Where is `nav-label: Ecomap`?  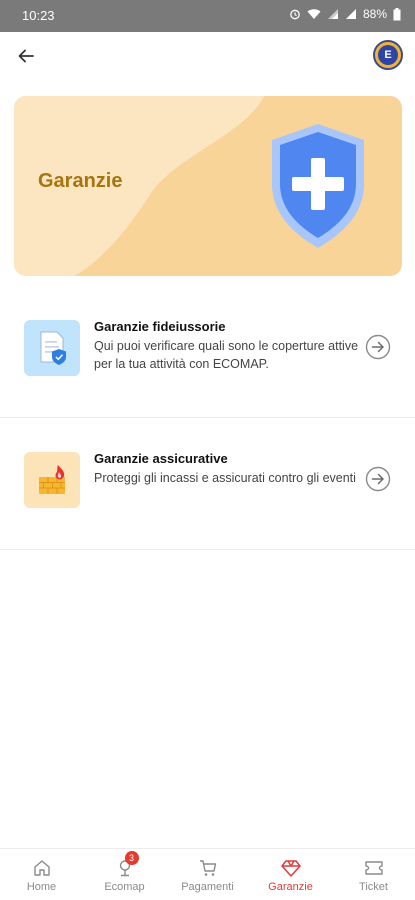 nav-label: Ecomap is located at coordinates (124, 887).